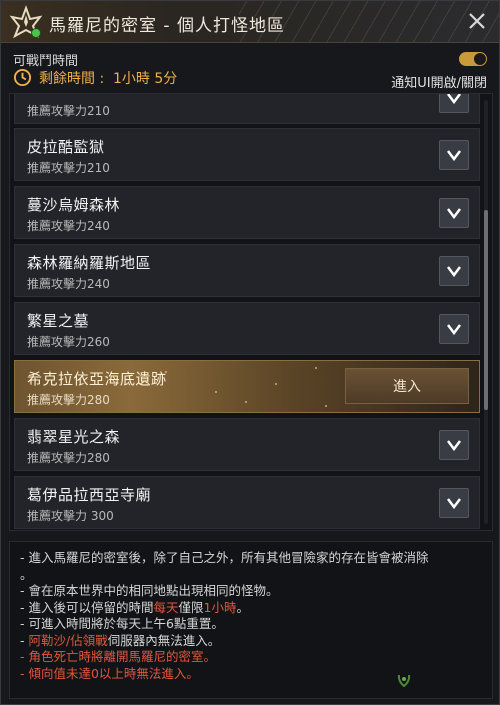 The width and height of the screenshot is (500, 705). I want to click on note-line: - 阿勒沙/佔領戰伺服器內無法進入。, so click(120, 640).